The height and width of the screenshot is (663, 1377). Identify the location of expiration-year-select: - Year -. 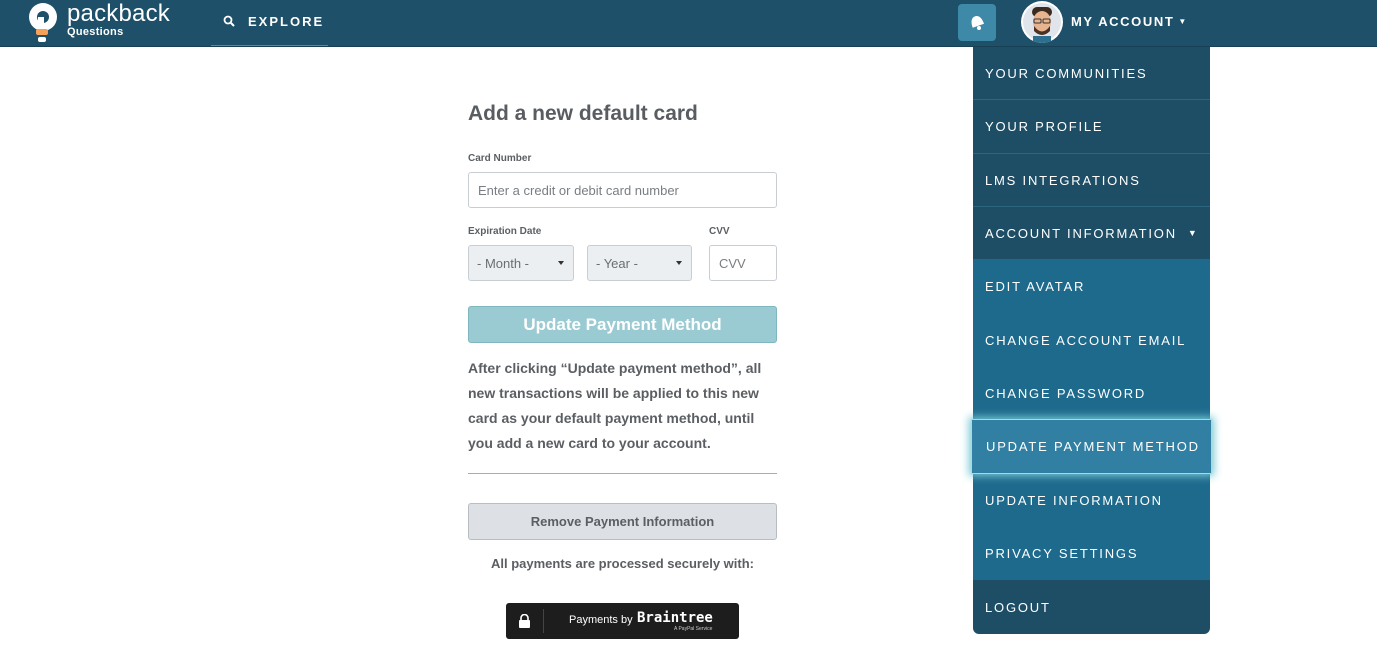
(639, 263).